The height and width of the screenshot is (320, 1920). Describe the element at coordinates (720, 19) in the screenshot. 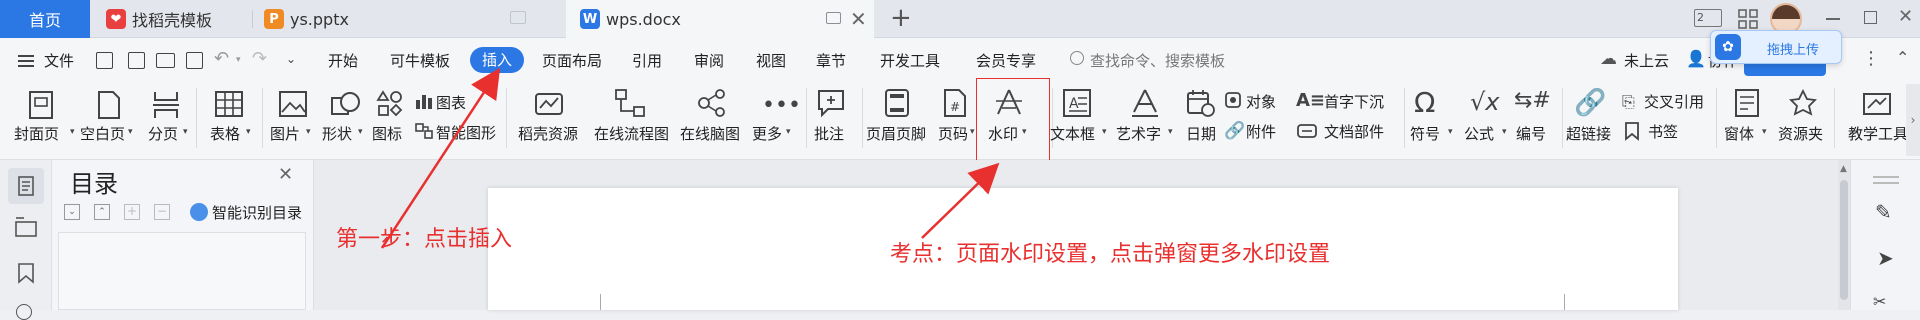

I see `tab-wps-docx: W wps.docx ✕` at that location.